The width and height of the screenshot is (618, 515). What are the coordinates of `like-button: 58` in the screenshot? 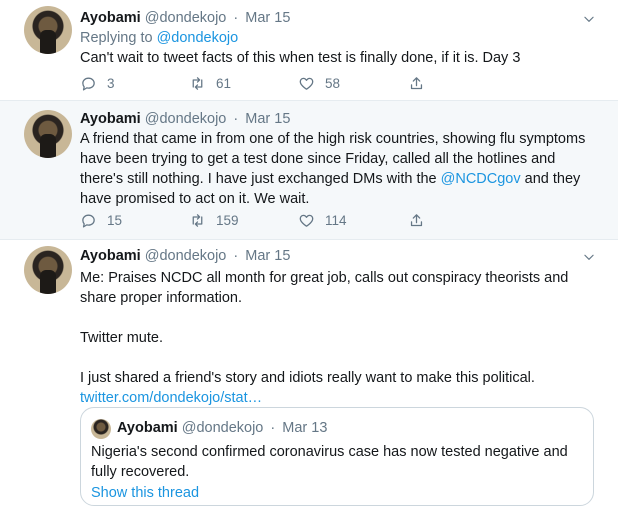 It's located at (319, 83).